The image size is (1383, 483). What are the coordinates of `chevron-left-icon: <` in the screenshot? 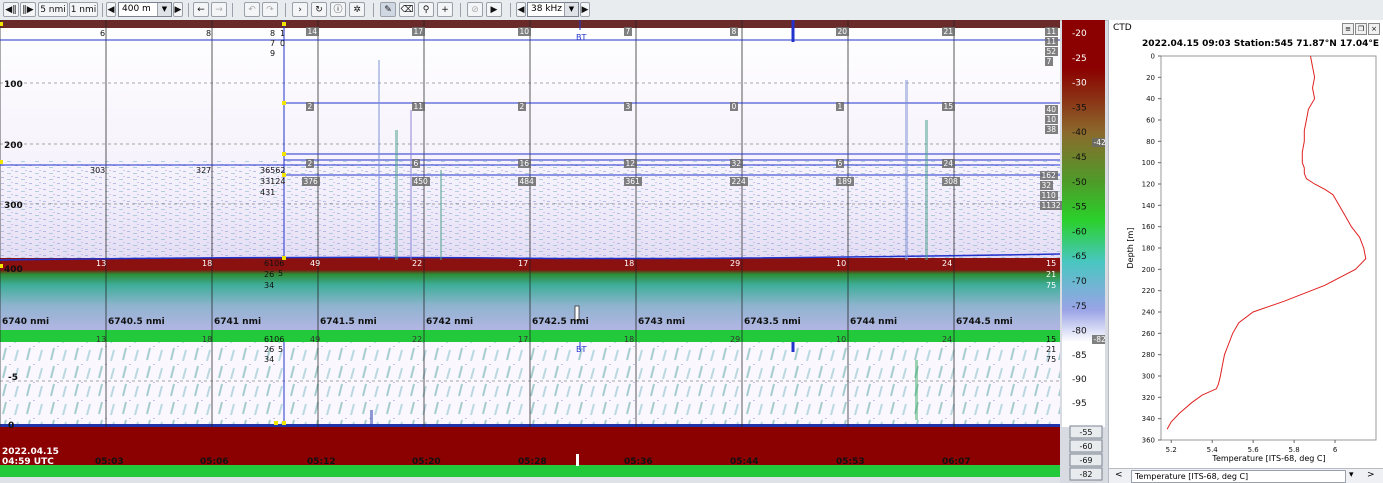 It's located at (1119, 475).